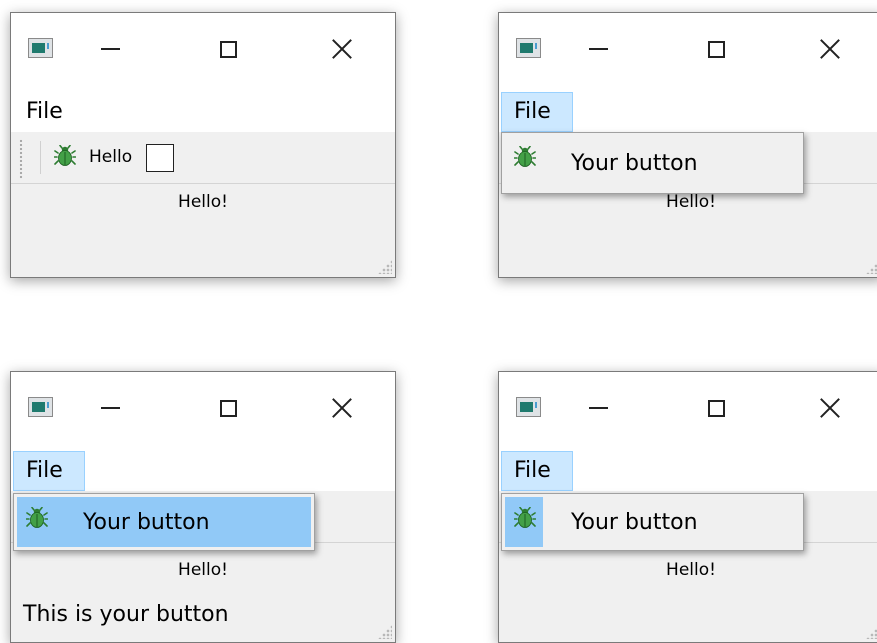  I want to click on status-bar-message: This is your button, so click(126, 614).